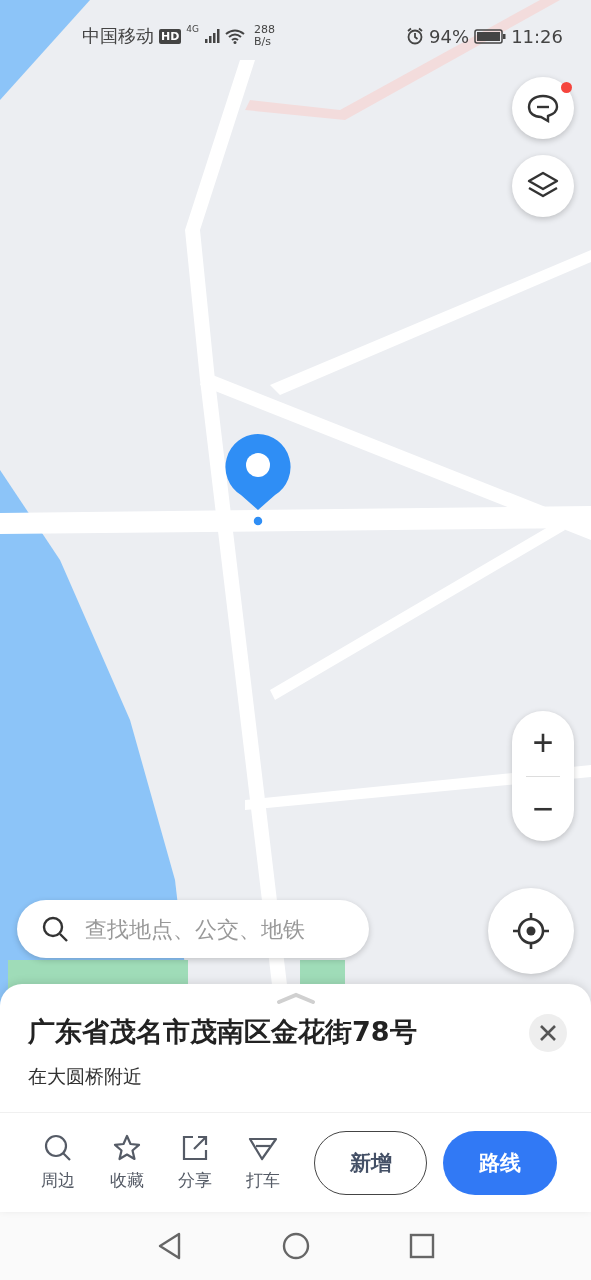 Image resolution: width=591 pixels, height=1280 pixels. What do you see at coordinates (295, 1246) in the screenshot?
I see `home-icon` at bounding box center [295, 1246].